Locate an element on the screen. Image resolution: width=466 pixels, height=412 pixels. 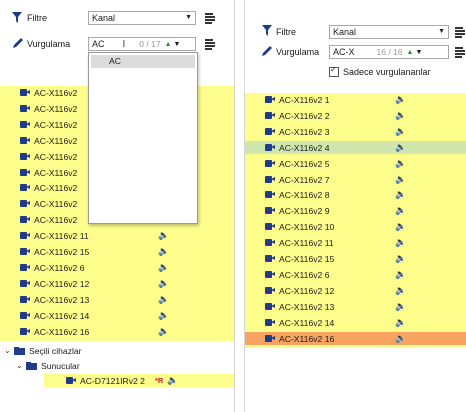
only-highlighted-checkbox-row: Sadece vurgulananlar is located at coordinates (380, 71).